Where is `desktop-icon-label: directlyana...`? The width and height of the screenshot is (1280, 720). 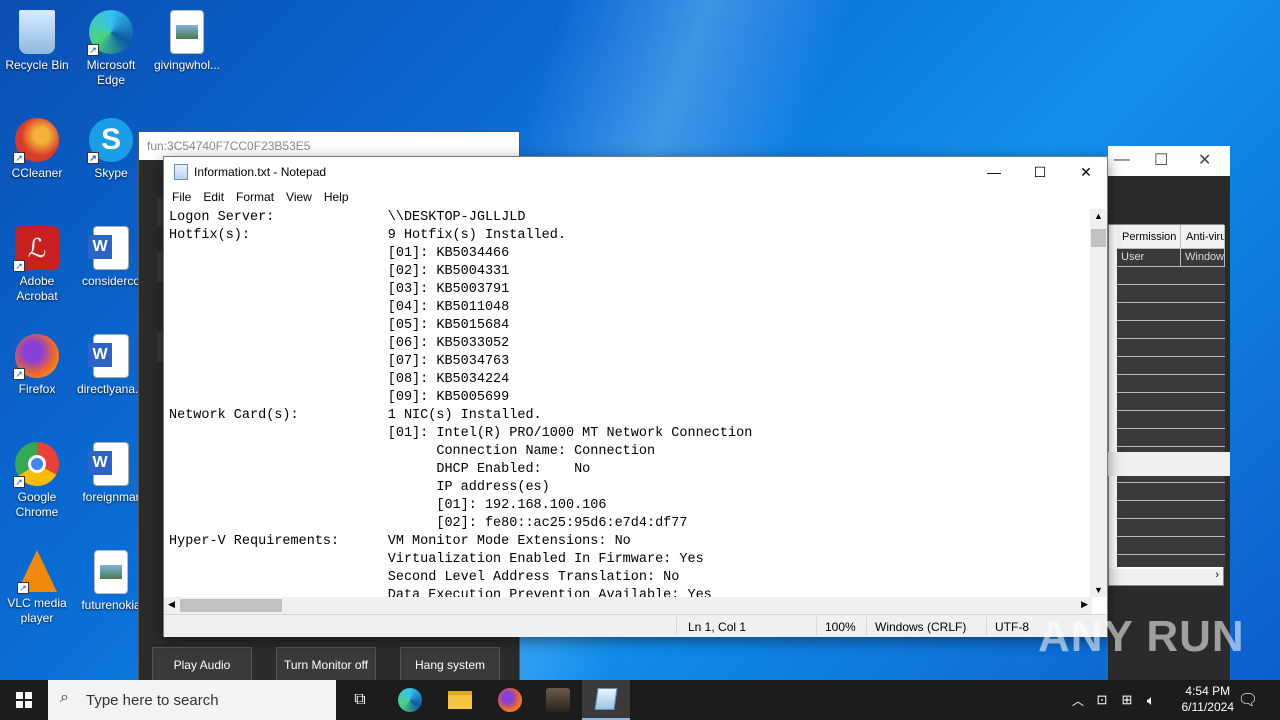
desktop-icon-label: directlyana... is located at coordinates (111, 389).